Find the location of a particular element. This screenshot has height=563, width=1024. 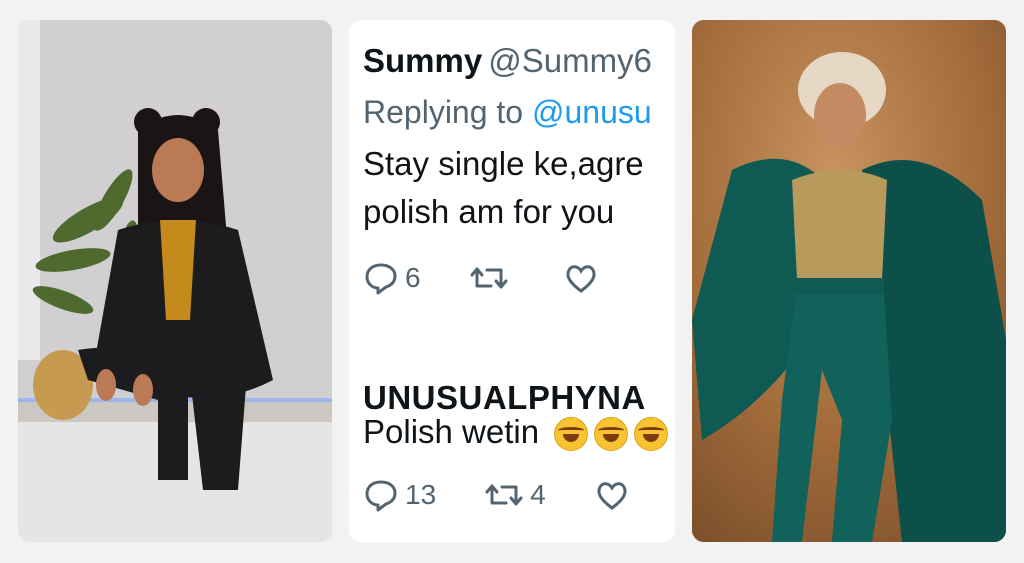

tweet-text-2-body: Polish wetin is located at coordinates (451, 431).